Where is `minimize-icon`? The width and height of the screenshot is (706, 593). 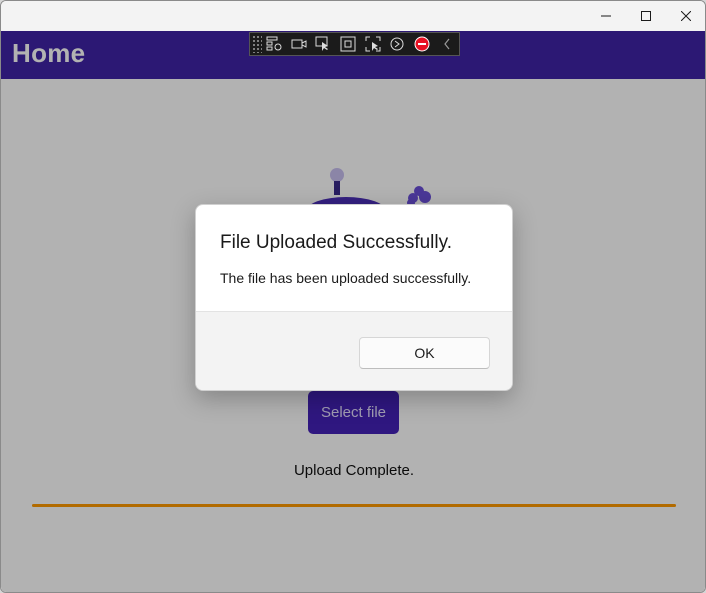 minimize-icon is located at coordinates (606, 16).